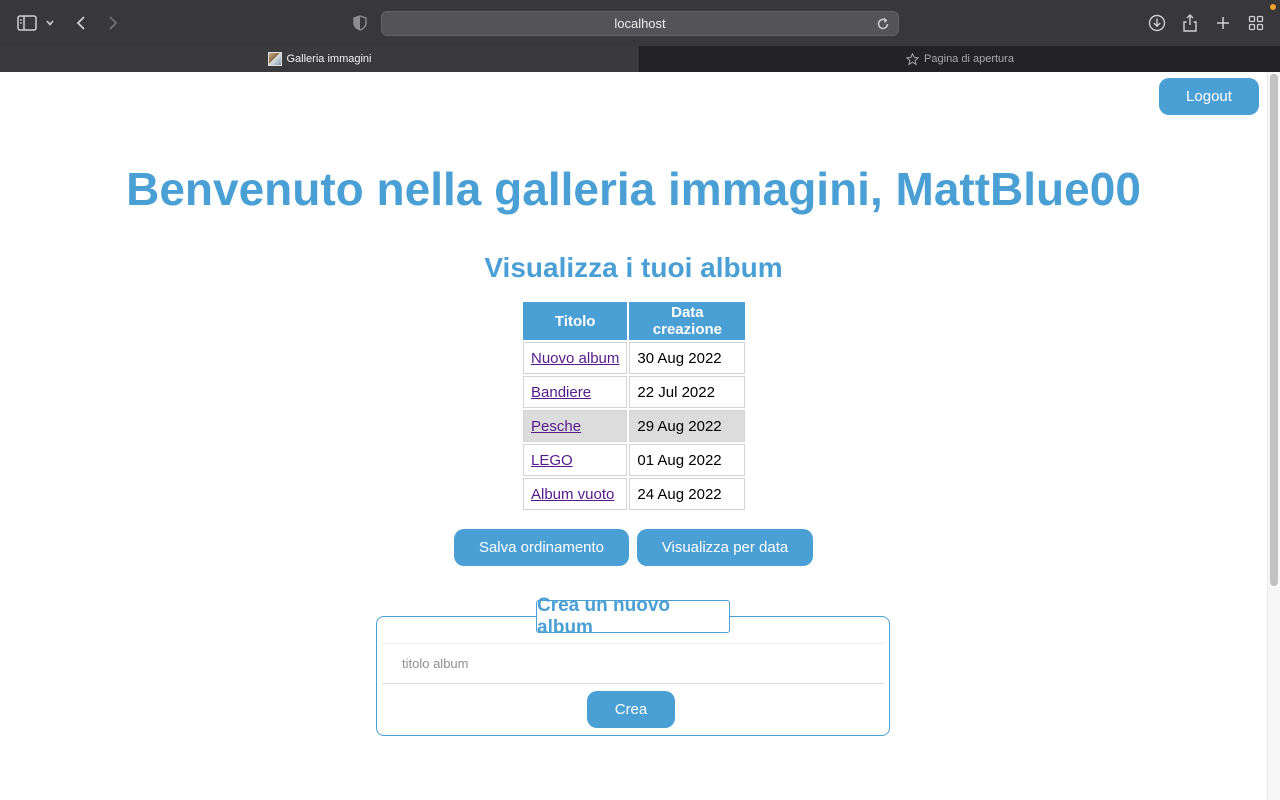 The height and width of the screenshot is (800, 1280). I want to click on tab-pagina-di-apertura: Pagina di apertura, so click(960, 59).